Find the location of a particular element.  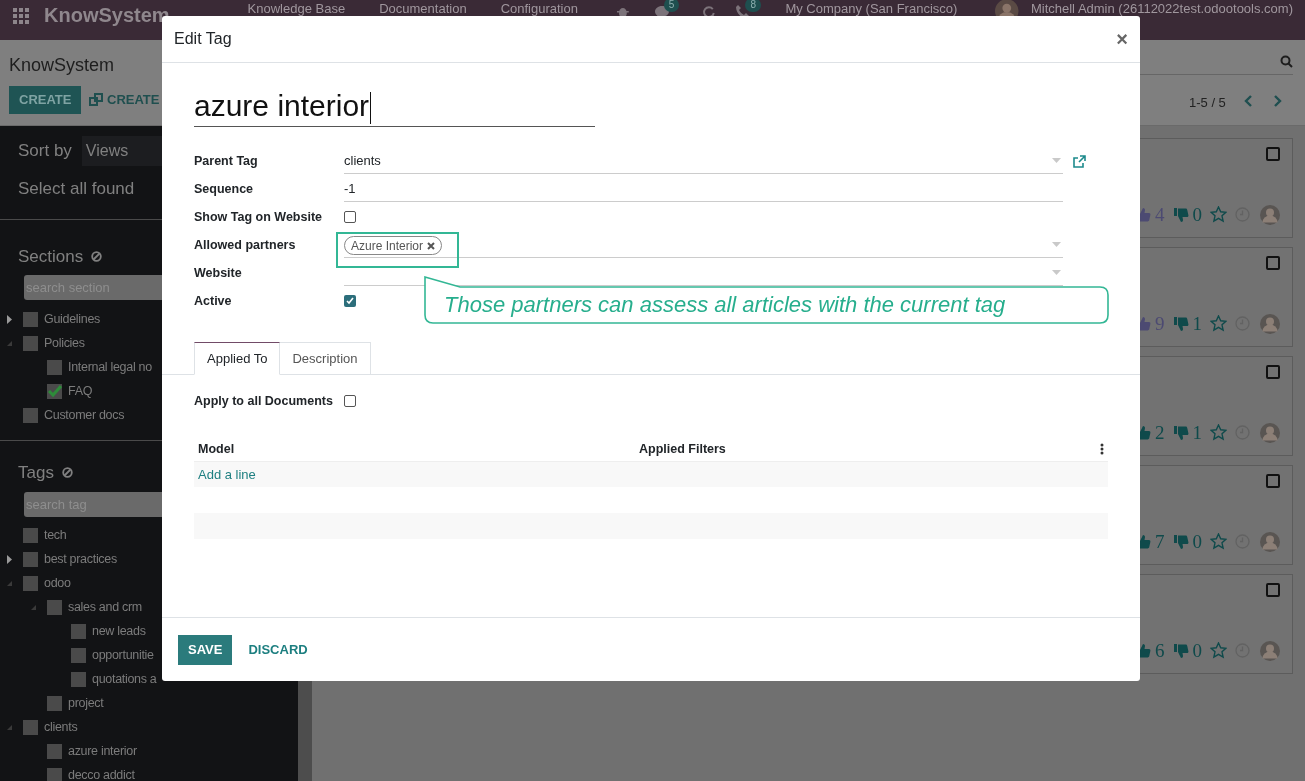

tree-item: tech is located at coordinates (55, 535).